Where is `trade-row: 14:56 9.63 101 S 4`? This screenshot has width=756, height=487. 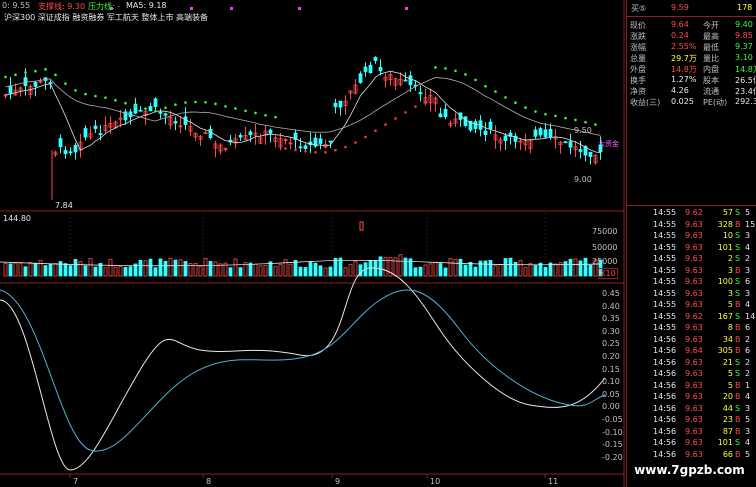 trade-row: 14:56 9.63 101 S 4 is located at coordinates (691, 443).